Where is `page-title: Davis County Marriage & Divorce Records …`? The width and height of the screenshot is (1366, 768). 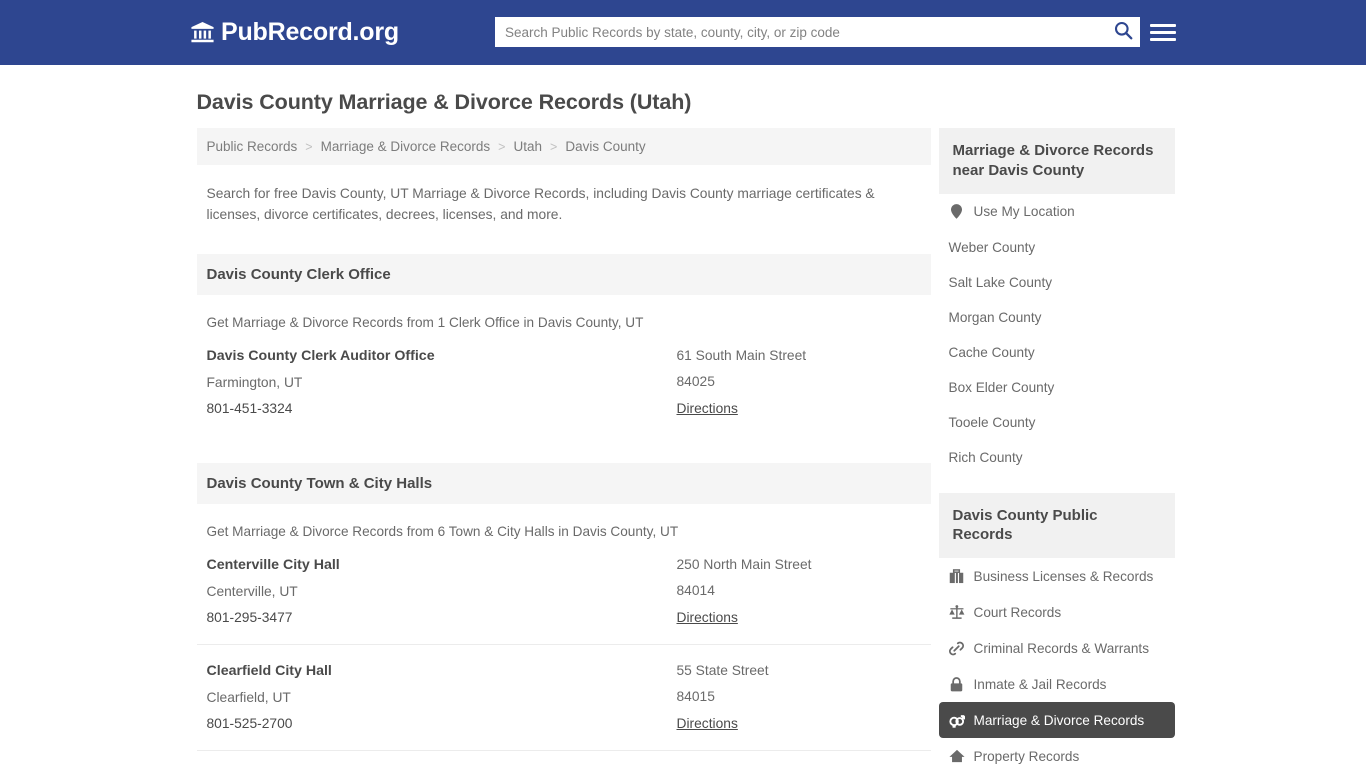
page-title: Davis County Marriage & Divorce Records … is located at coordinates (444, 102).